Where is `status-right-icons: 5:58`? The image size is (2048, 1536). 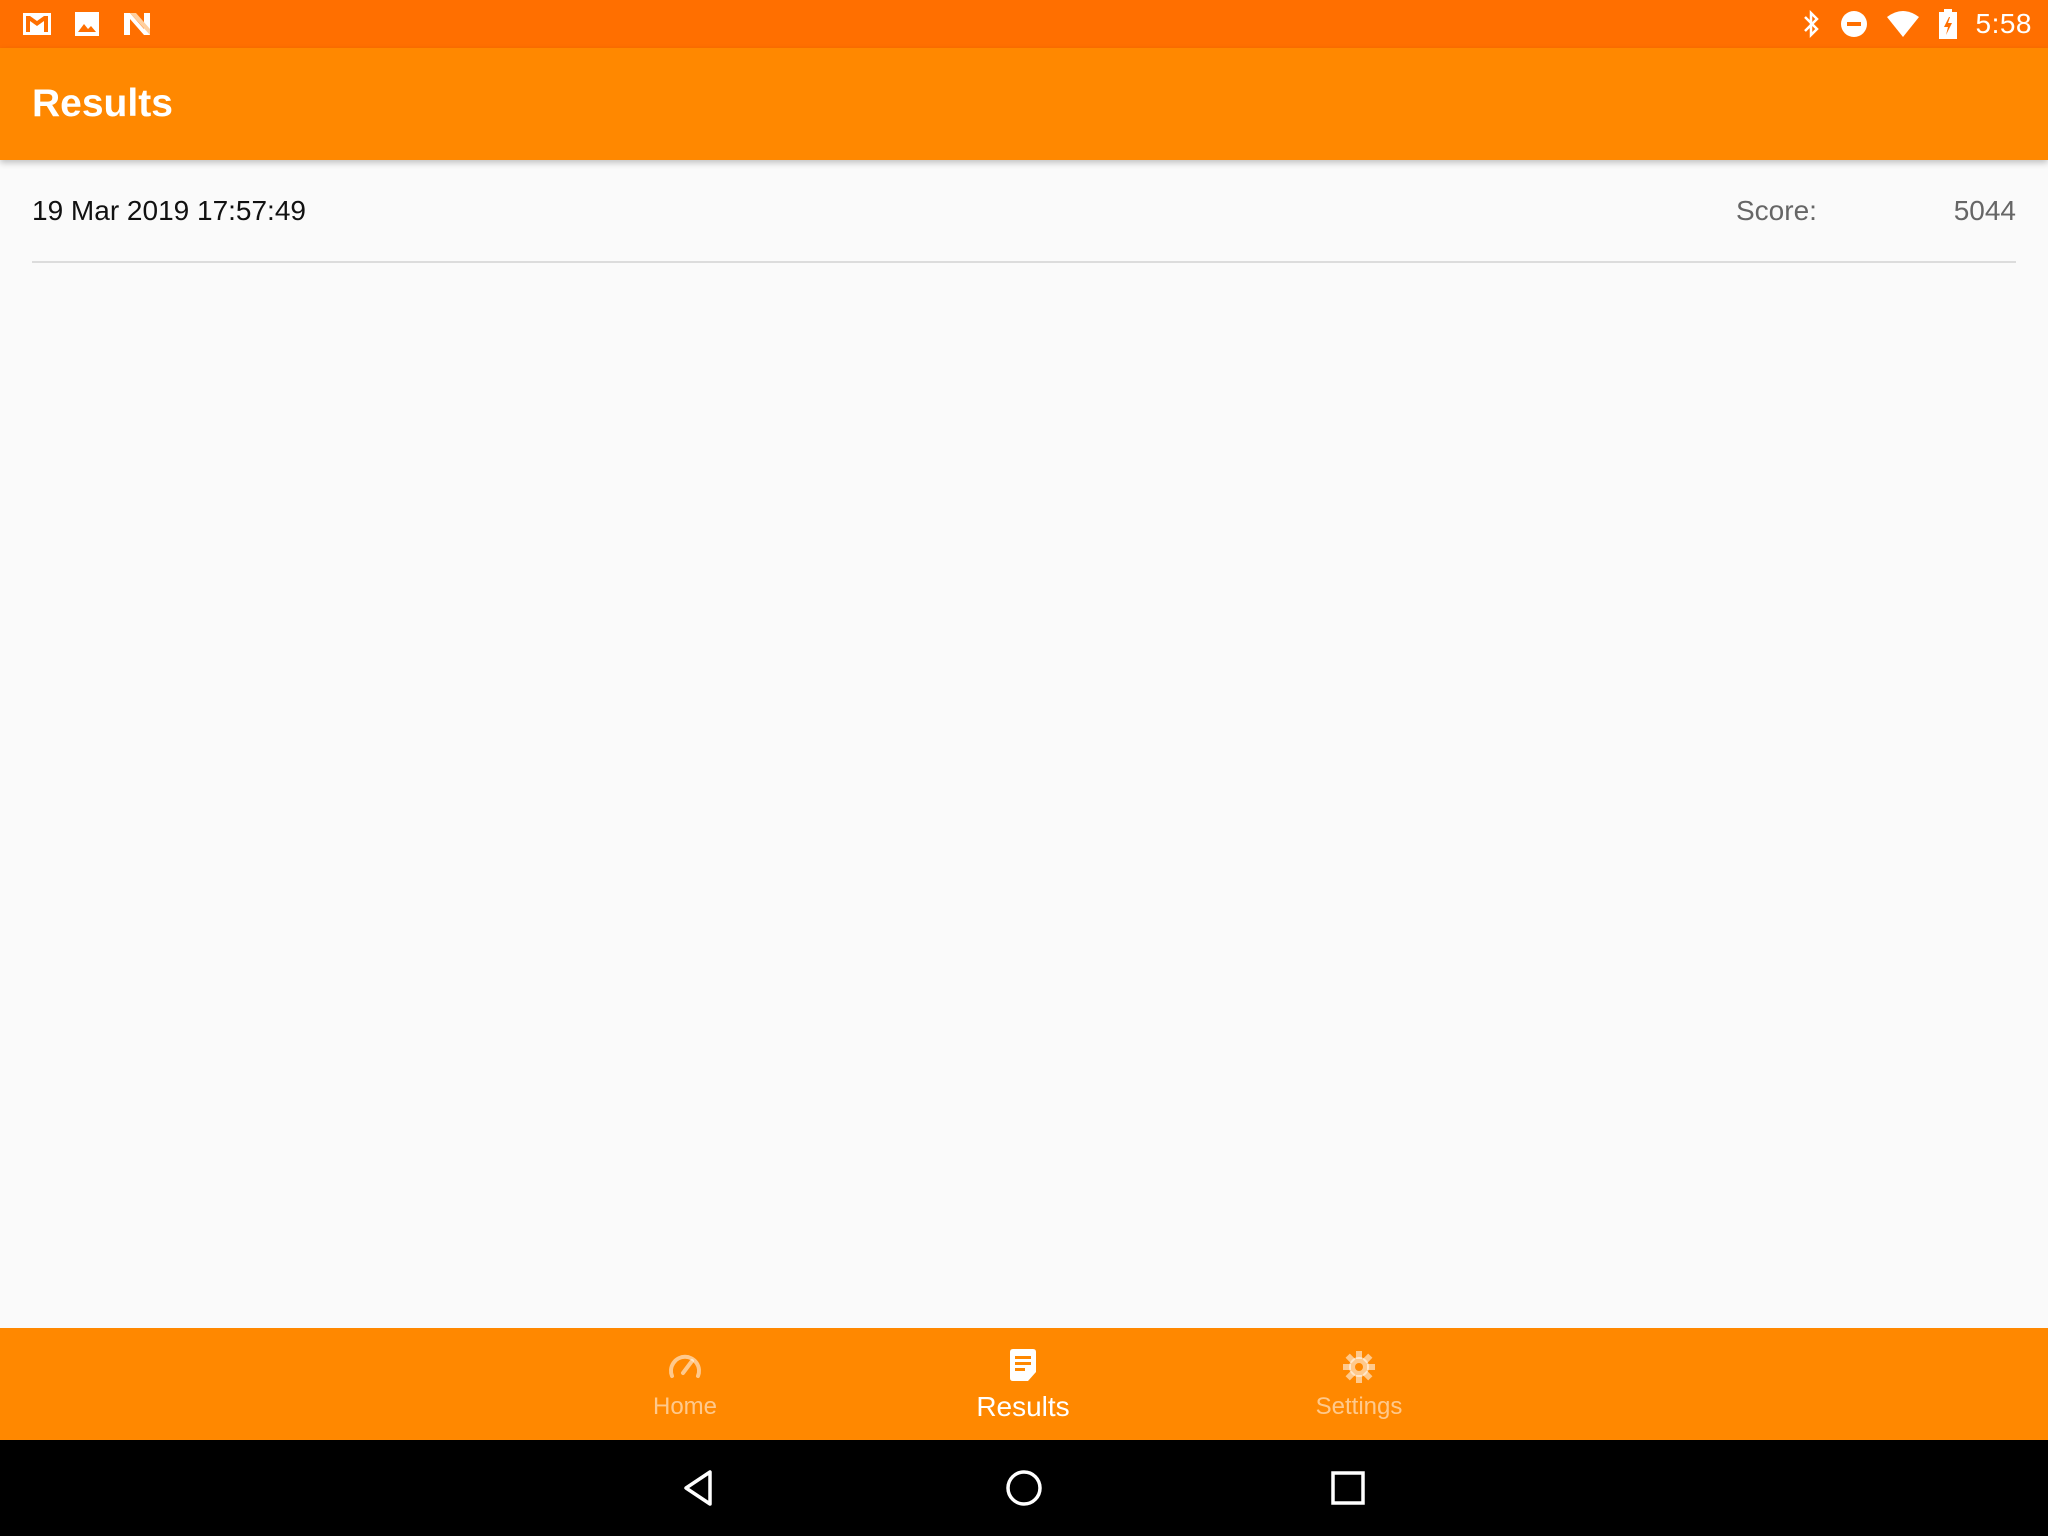 status-right-icons: 5:58 is located at coordinates (1917, 24).